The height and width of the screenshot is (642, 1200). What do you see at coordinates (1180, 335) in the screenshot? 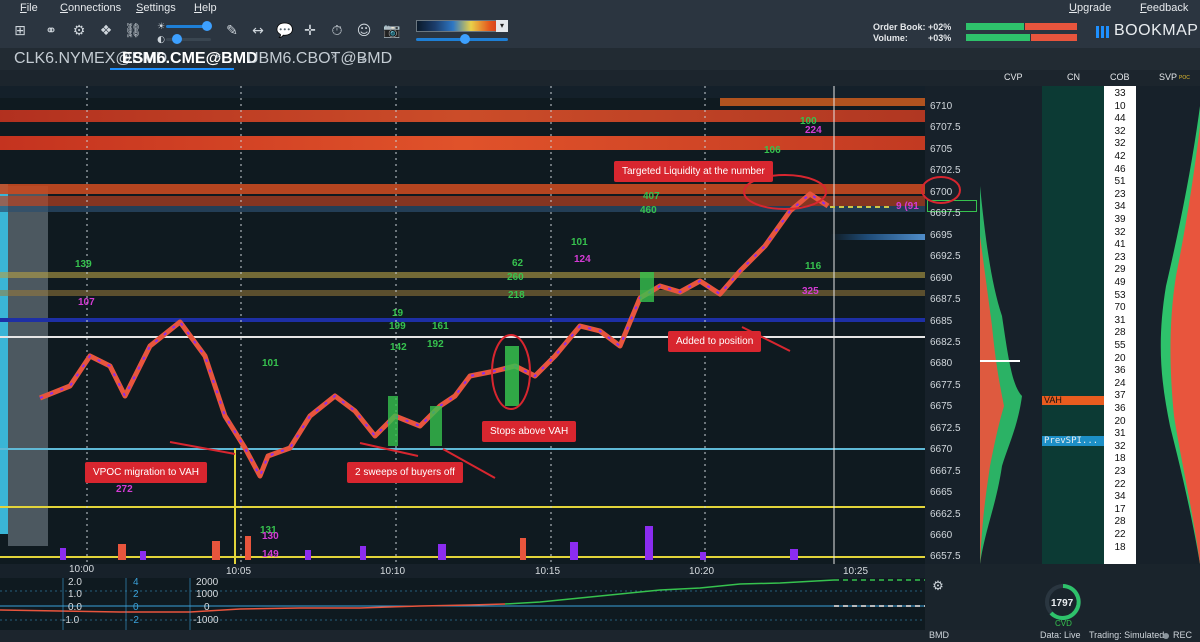
I see `svp-profile-svg` at bounding box center [1180, 335].